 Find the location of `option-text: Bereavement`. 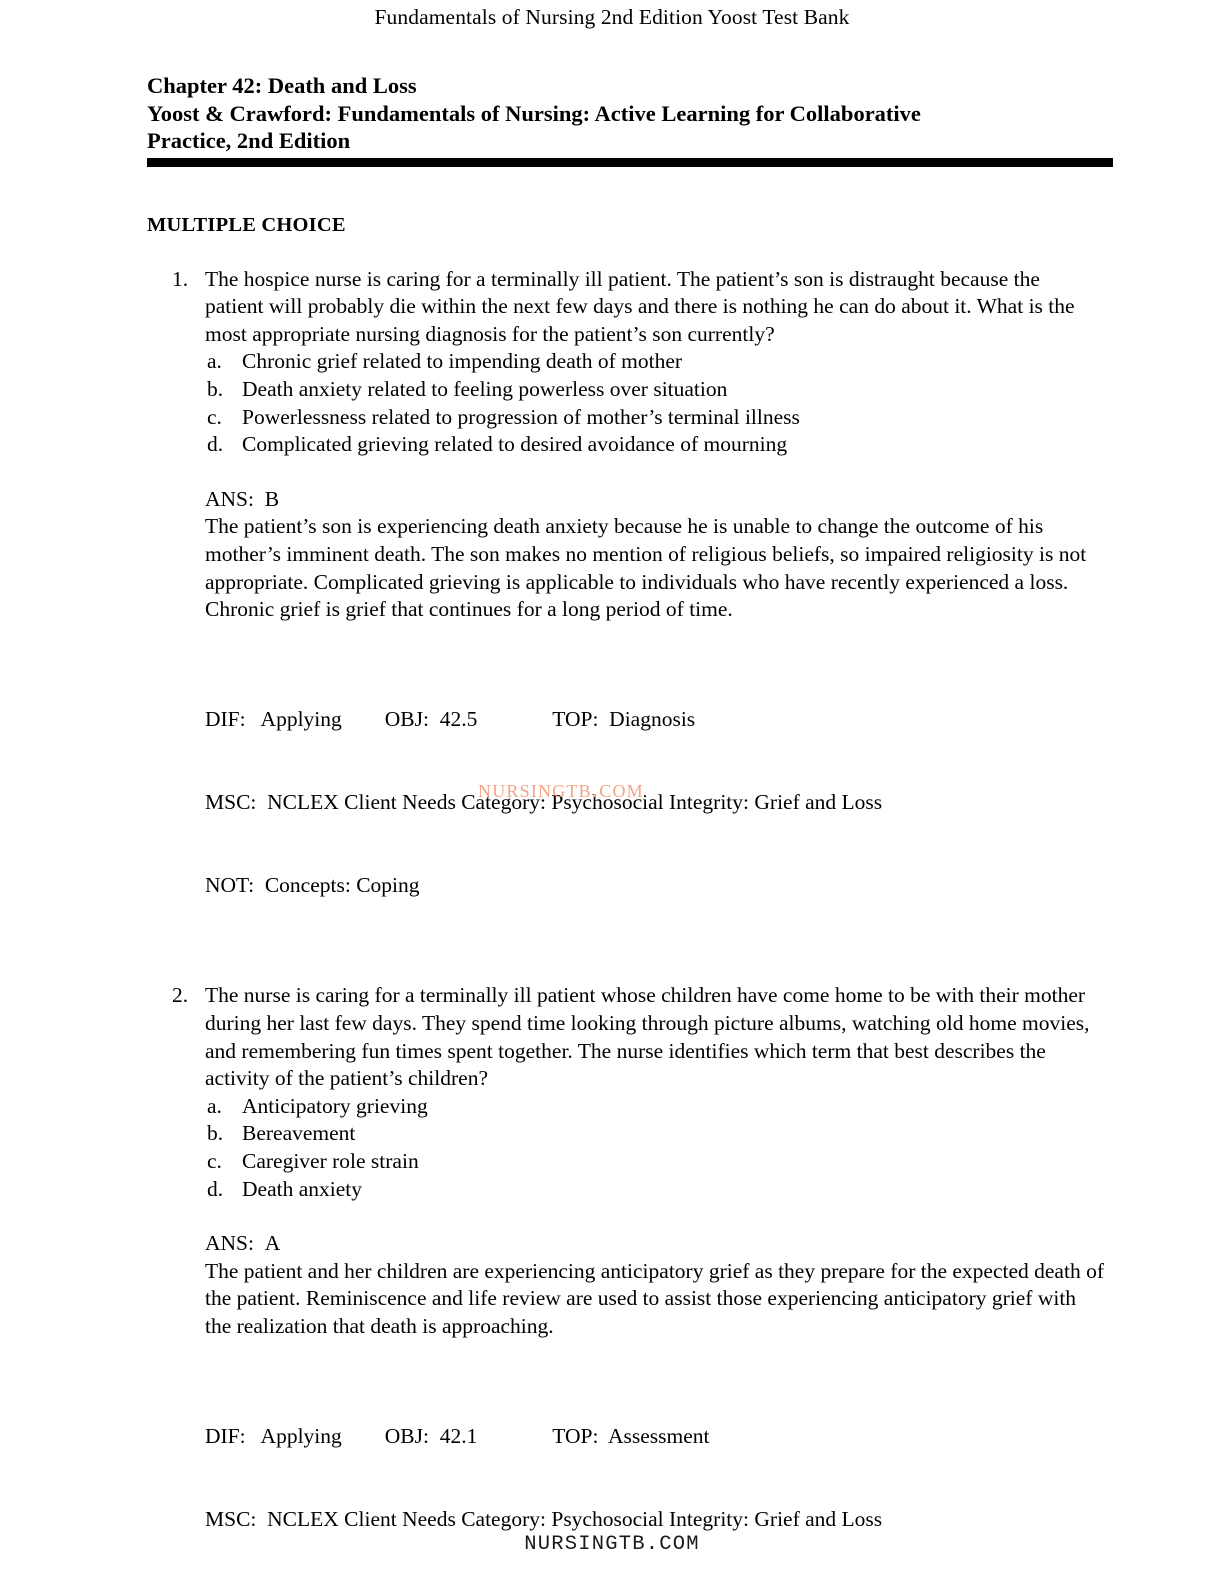

option-text: Bereavement is located at coordinates (299, 1133).